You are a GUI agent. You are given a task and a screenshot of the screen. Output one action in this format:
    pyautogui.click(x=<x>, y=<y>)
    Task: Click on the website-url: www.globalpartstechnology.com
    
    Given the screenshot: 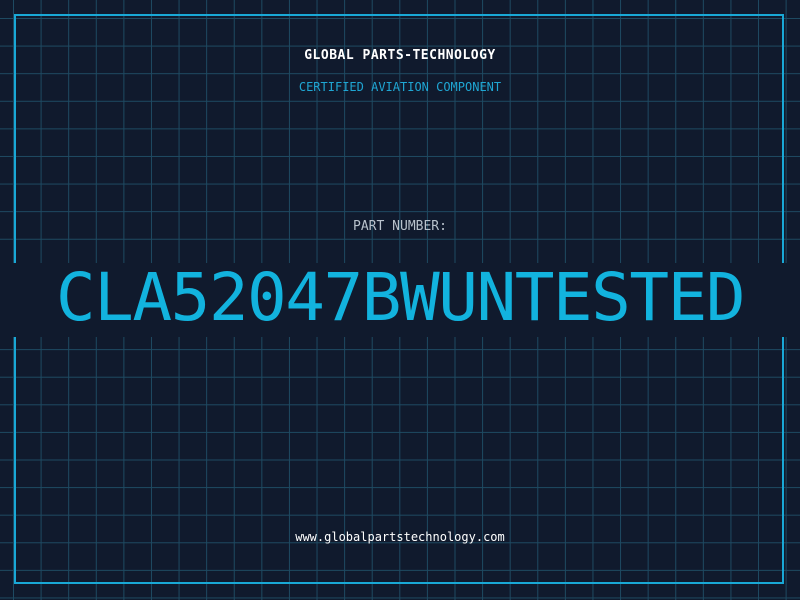 What is the action you would take?
    pyautogui.click(x=400, y=537)
    